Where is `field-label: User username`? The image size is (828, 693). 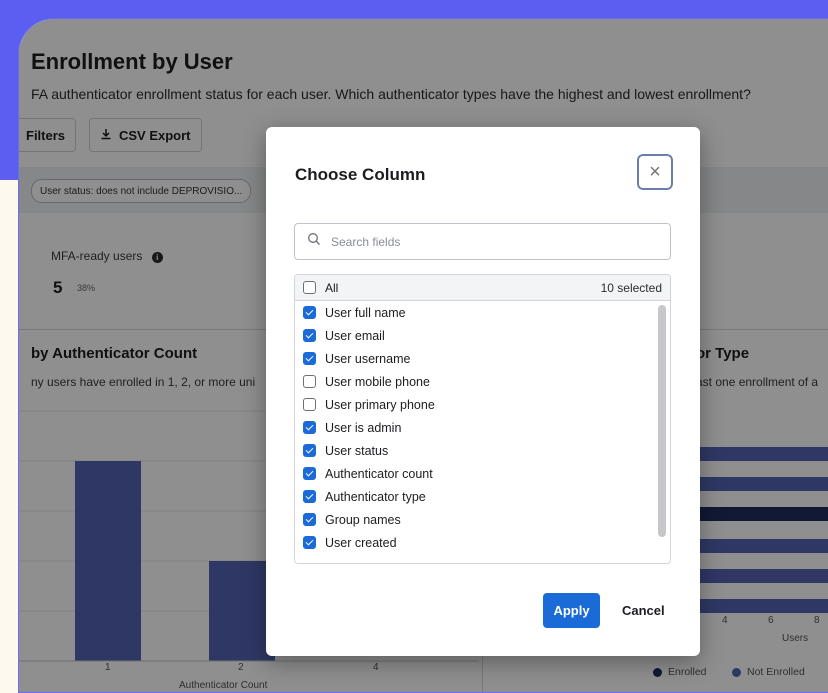 field-label: User username is located at coordinates (368, 358).